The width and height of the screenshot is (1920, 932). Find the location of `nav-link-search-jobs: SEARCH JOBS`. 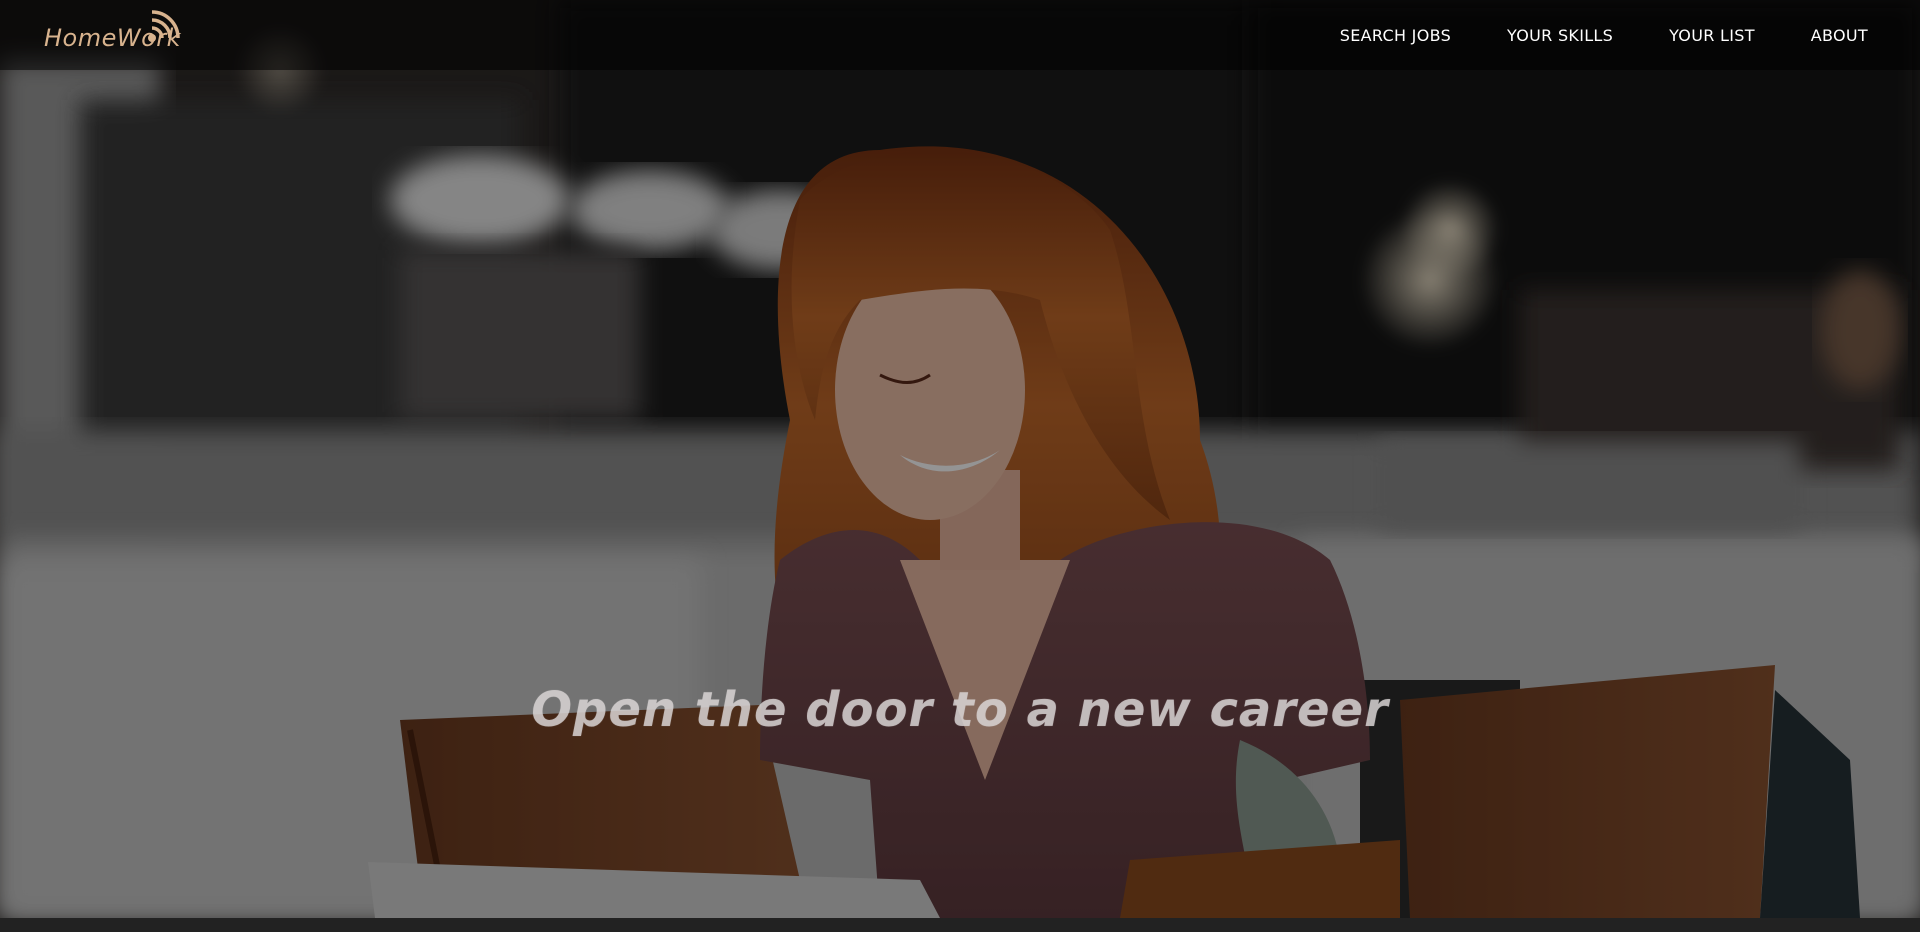

nav-link-search-jobs: SEARCH JOBS is located at coordinates (1395, 35).